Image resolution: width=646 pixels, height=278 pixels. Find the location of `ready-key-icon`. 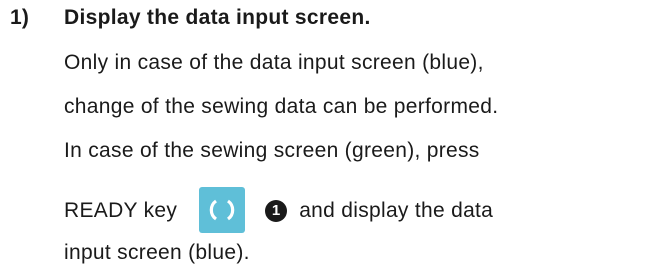

ready-key-icon is located at coordinates (222, 210).